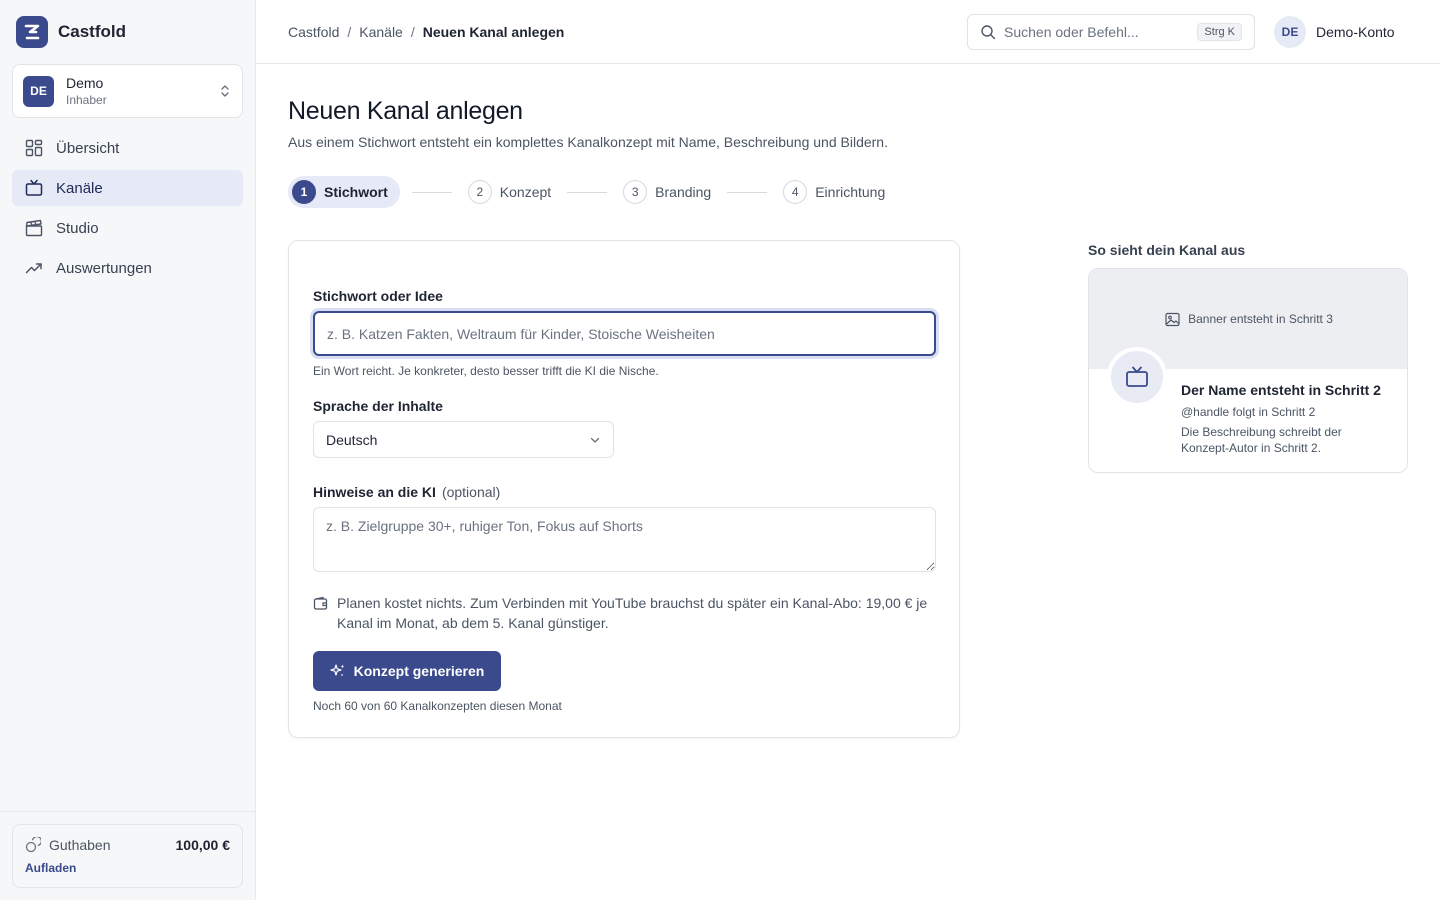 The width and height of the screenshot is (1440, 900). What do you see at coordinates (34, 228) in the screenshot?
I see `clapperboard-icon` at bounding box center [34, 228].